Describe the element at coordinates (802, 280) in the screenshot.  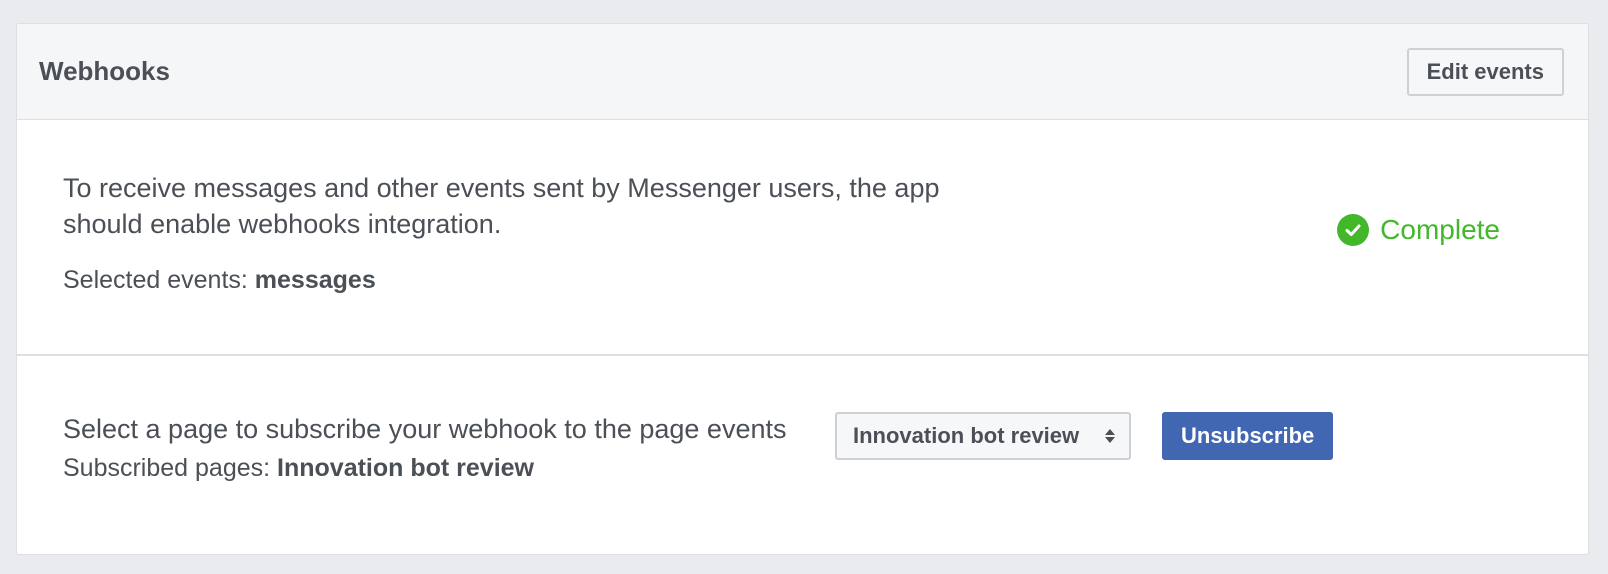
I see `selected-events: Selected events: messages` at that location.